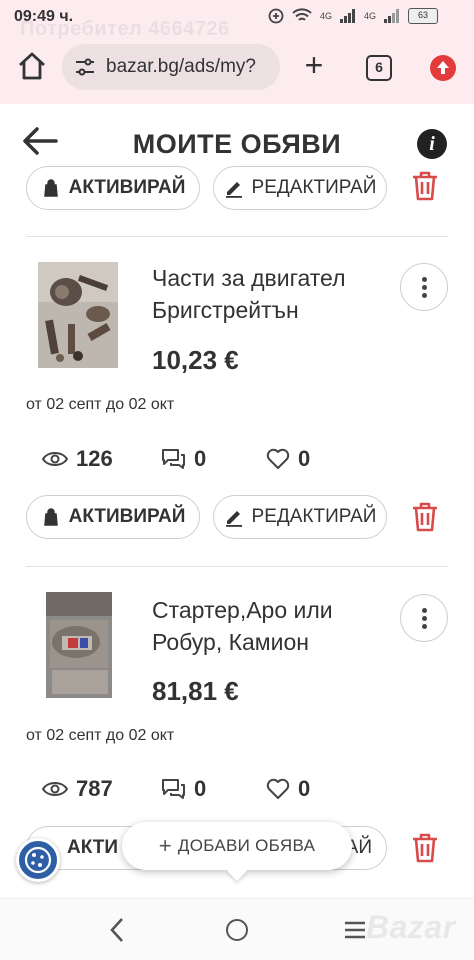 The height and width of the screenshot is (960, 474). I want to click on nav-home-icon, so click(237, 930).